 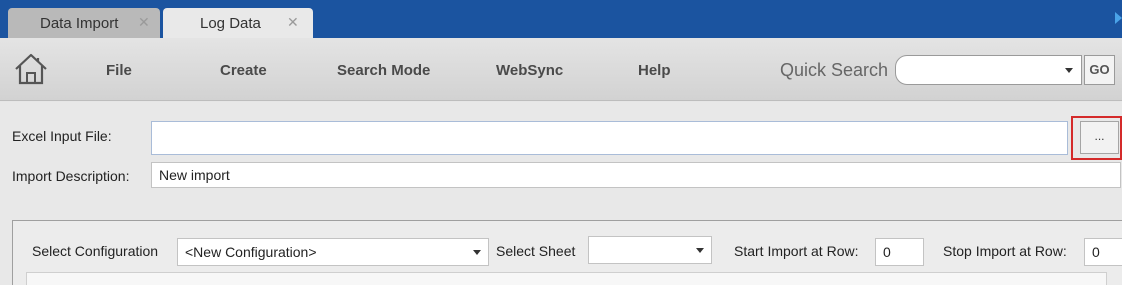 I want to click on select-sheet-label: Select Sheet, so click(x=536, y=251).